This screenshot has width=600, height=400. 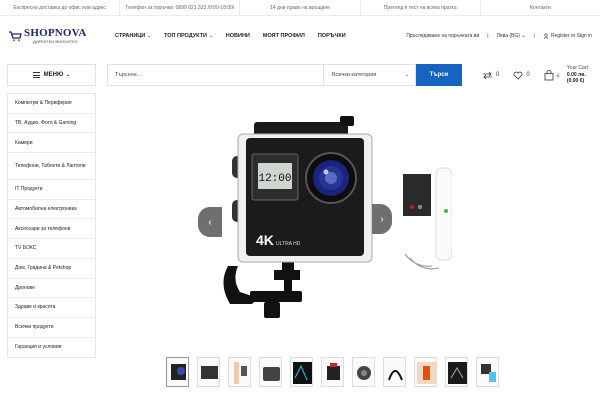 What do you see at coordinates (36, 75) in the screenshot?
I see `hamburger-icon` at bounding box center [36, 75].